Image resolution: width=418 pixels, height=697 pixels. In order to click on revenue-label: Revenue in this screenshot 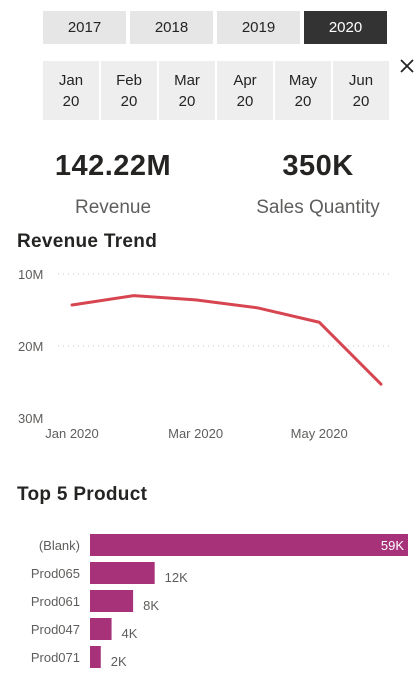, I will do `click(113, 207)`.